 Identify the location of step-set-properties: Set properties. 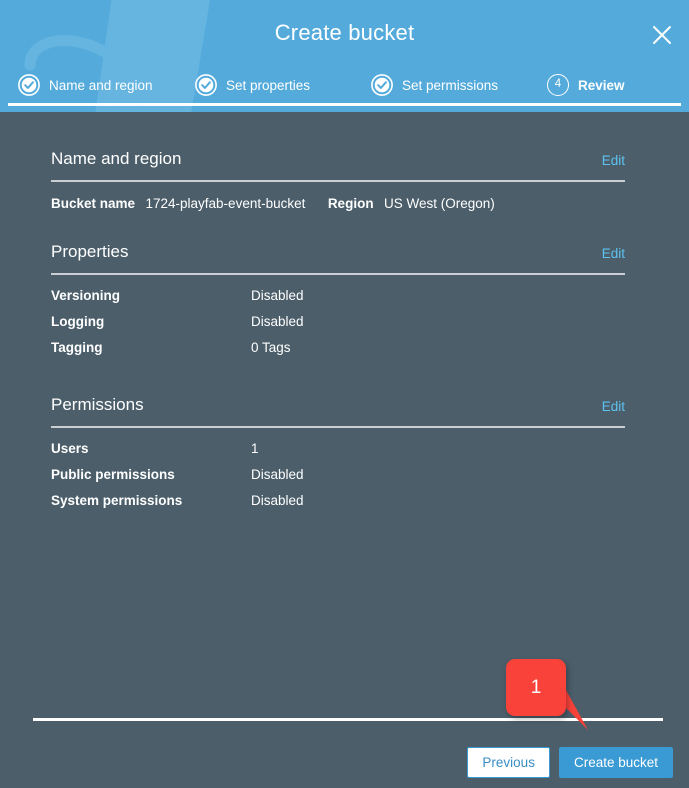
(252, 85).